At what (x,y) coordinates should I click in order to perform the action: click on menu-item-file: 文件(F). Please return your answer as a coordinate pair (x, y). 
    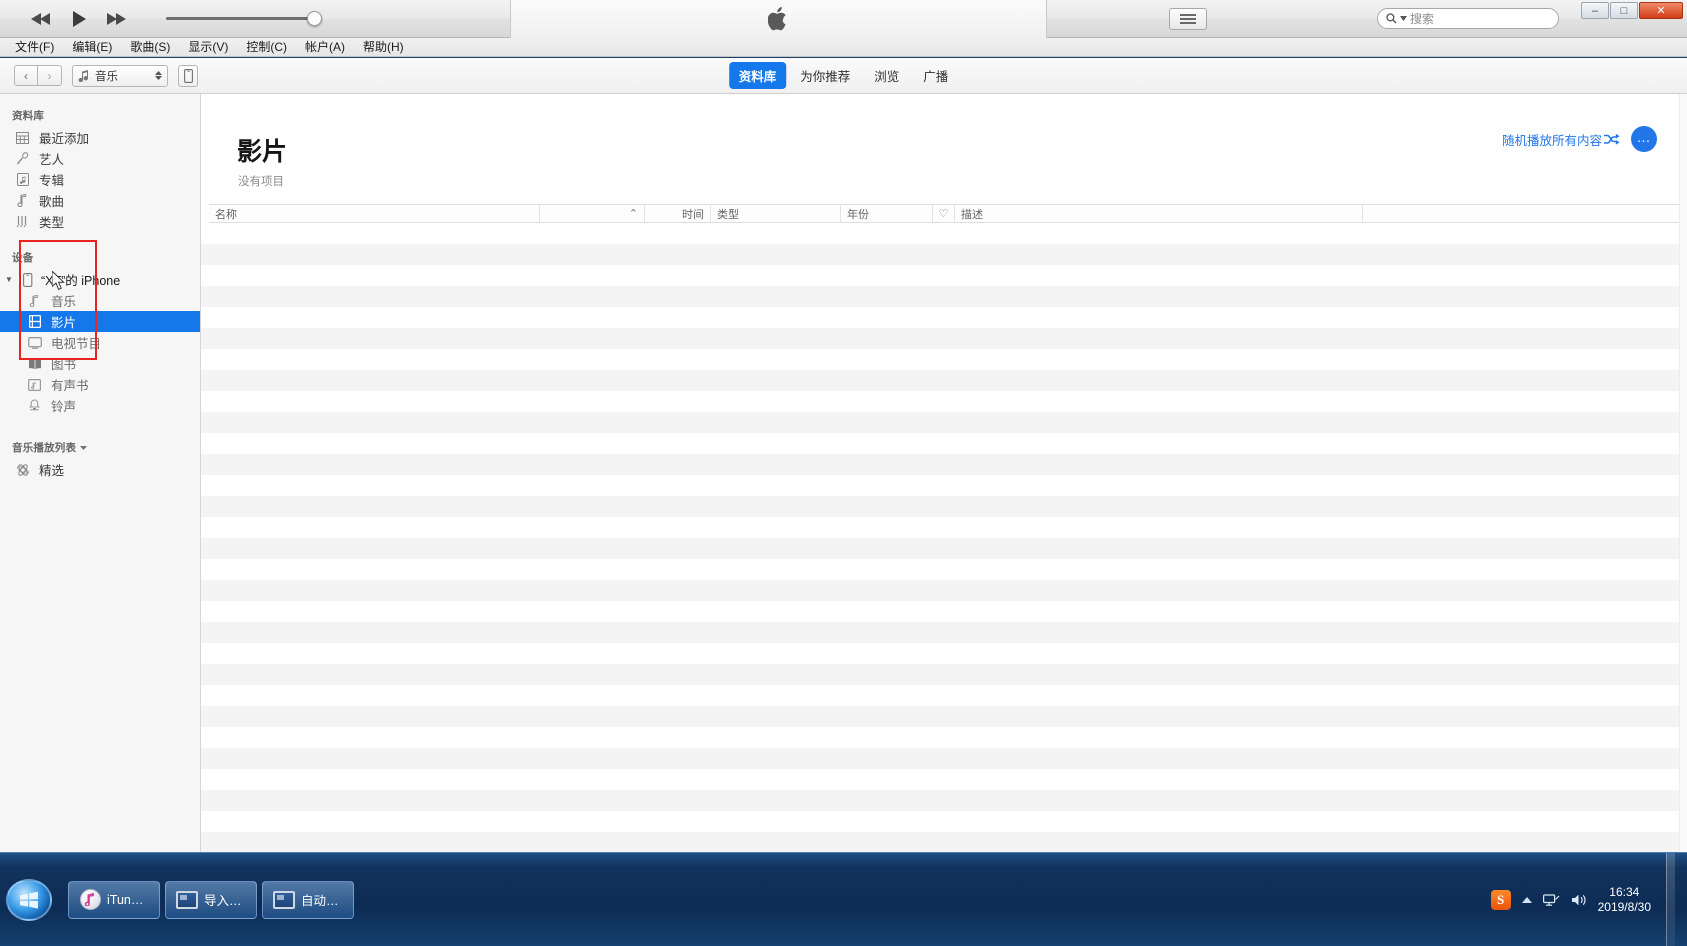
    Looking at the image, I should click on (34, 47).